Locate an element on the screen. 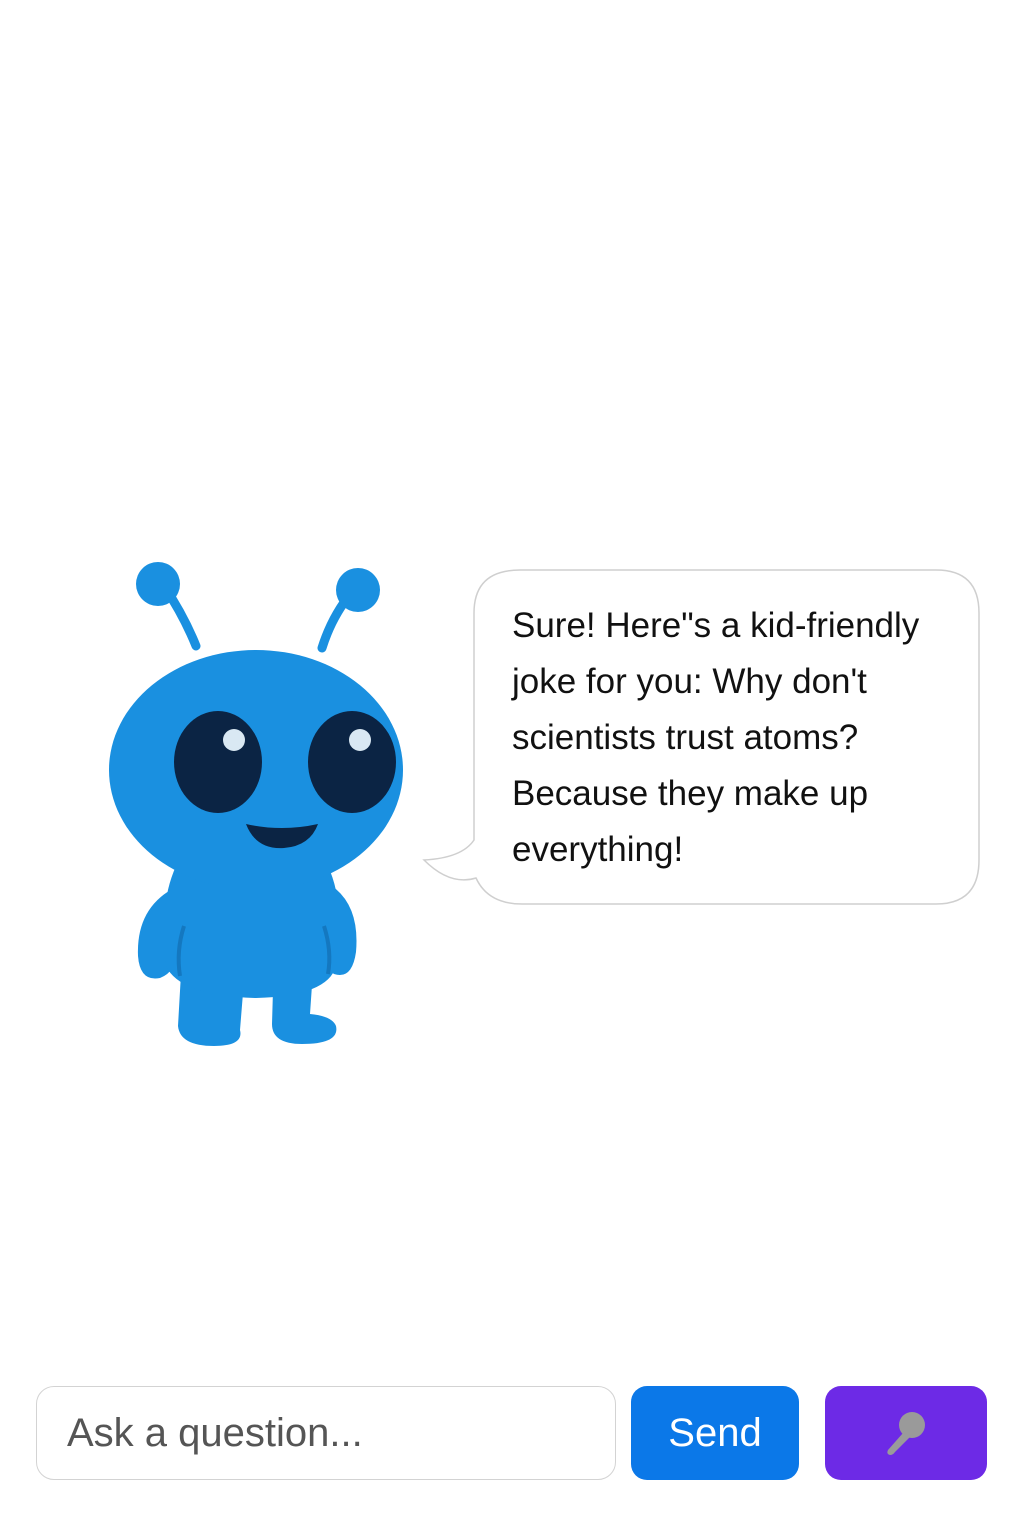 This screenshot has width=1024, height=1536. microphone-icon is located at coordinates (906, 1433).